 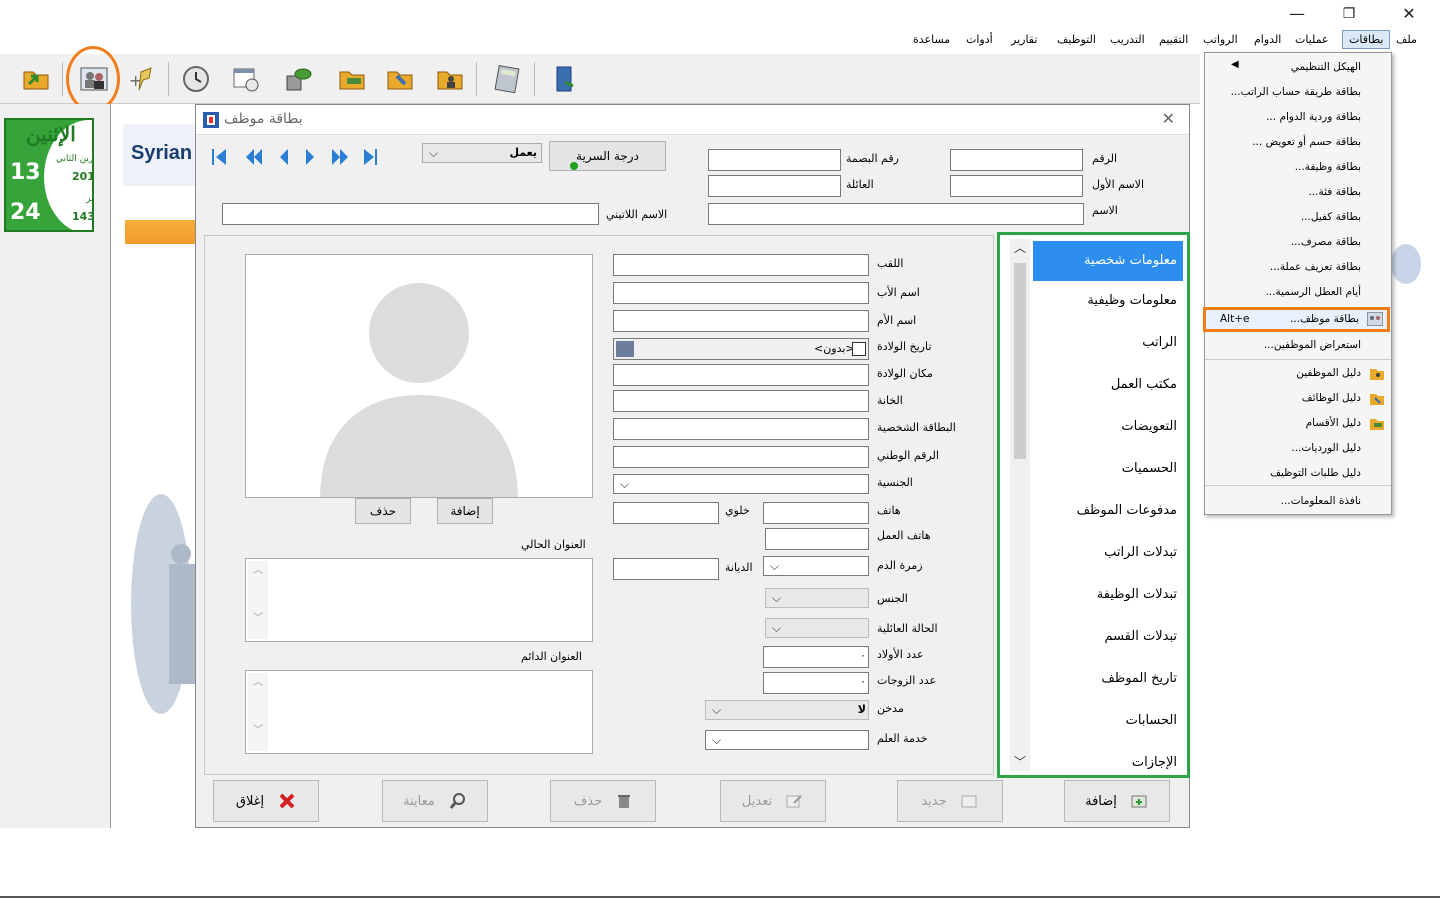 I want to click on calculator-icon, so click(x=506, y=79).